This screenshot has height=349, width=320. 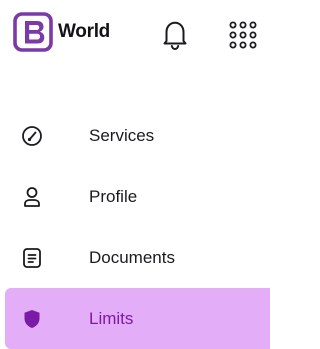 What do you see at coordinates (32, 135) in the screenshot?
I see `gauge-icon` at bounding box center [32, 135].